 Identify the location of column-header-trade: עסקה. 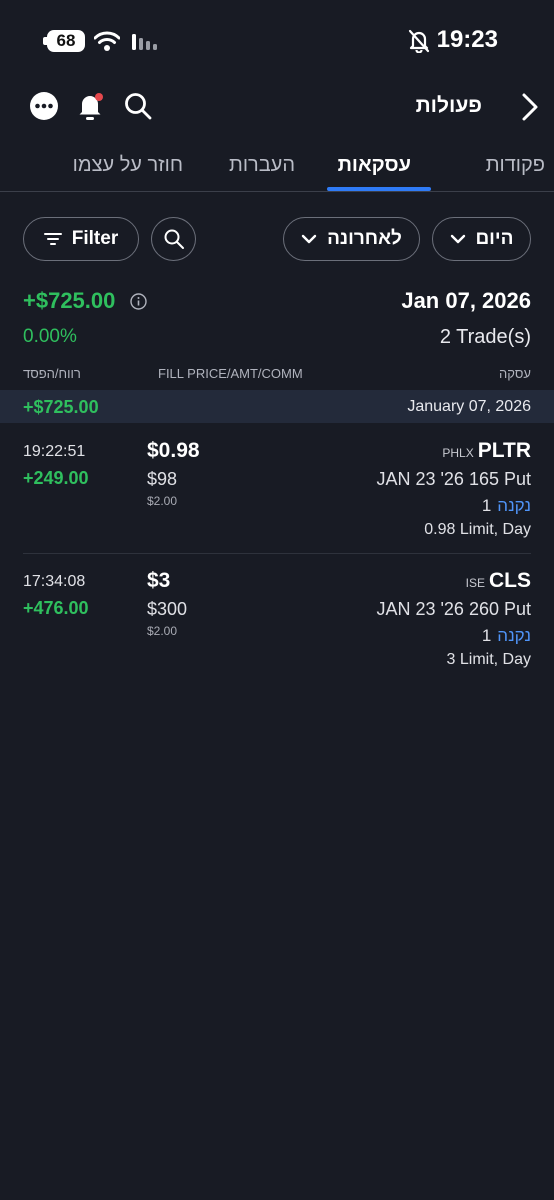
(515, 373).